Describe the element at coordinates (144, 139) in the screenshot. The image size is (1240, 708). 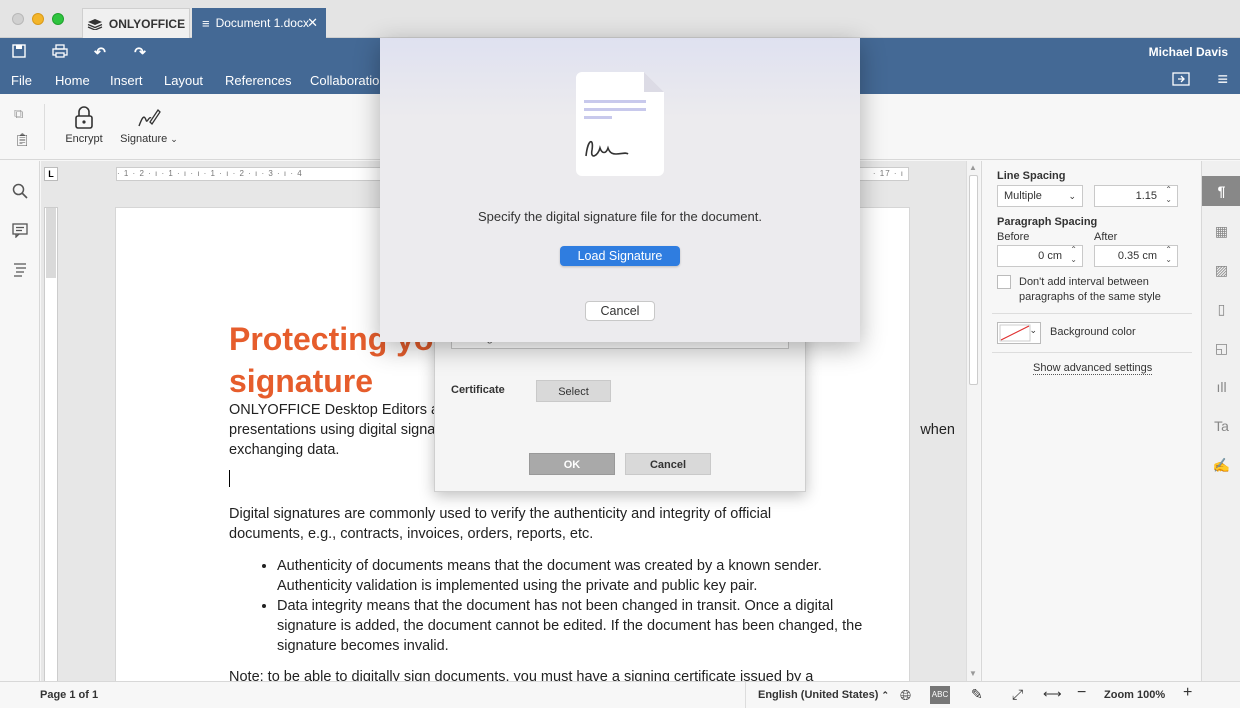
I see `signature-label: Signature` at that location.